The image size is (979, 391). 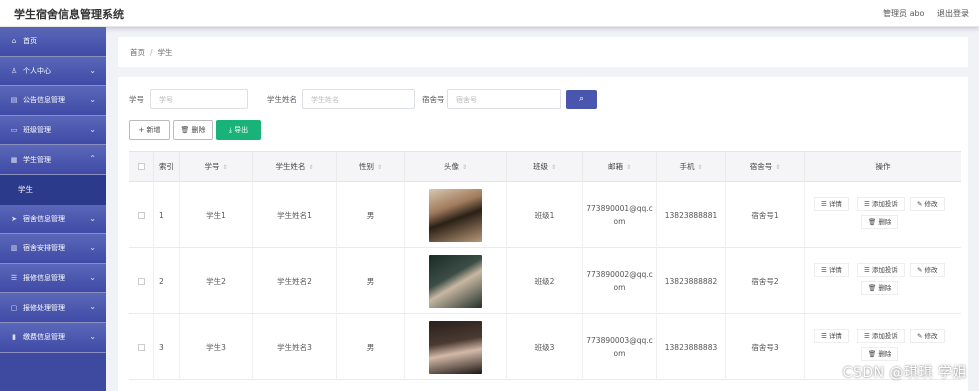 I want to click on list-icon: ▥, so click(x=14, y=248).